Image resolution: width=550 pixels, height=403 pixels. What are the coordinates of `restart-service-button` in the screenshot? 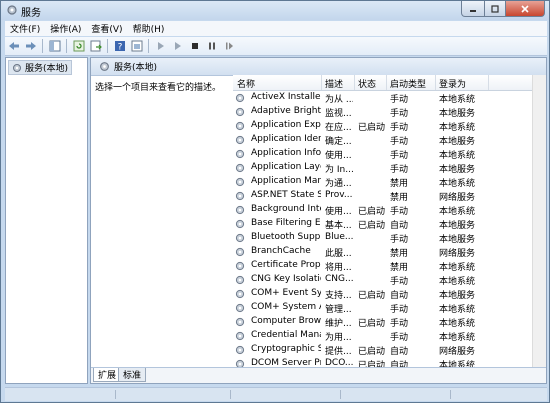 It's located at (228, 46).